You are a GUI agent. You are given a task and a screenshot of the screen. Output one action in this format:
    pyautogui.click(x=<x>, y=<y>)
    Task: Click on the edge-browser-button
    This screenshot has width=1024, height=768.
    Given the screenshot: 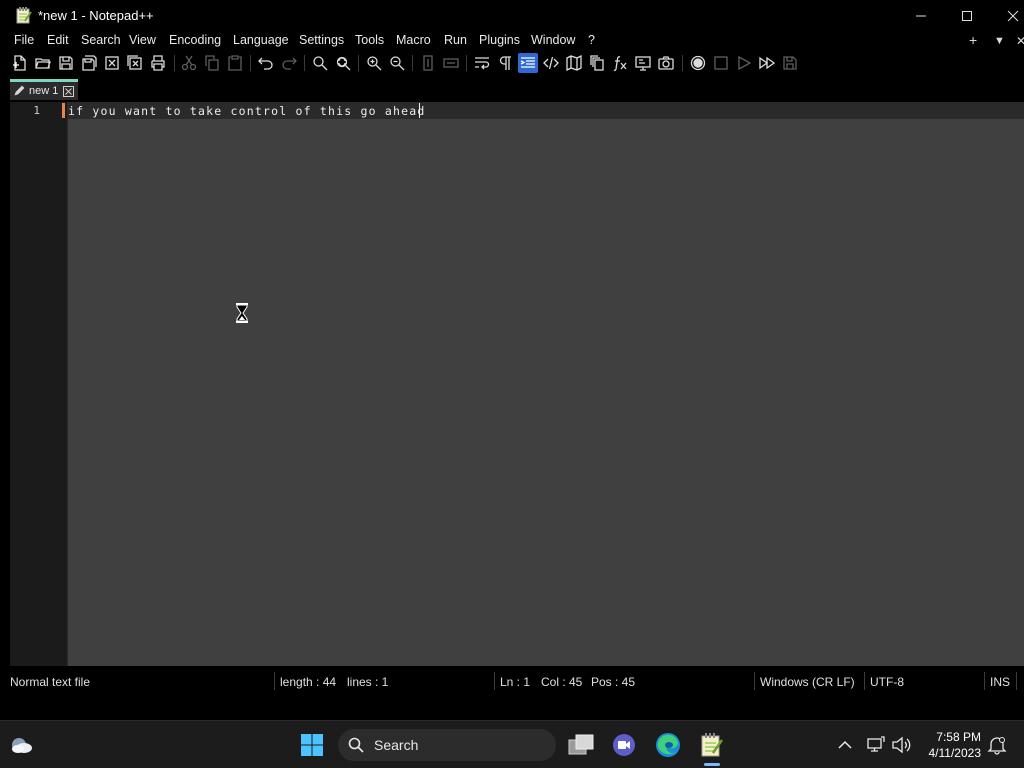 What is the action you would take?
    pyautogui.click(x=668, y=745)
    